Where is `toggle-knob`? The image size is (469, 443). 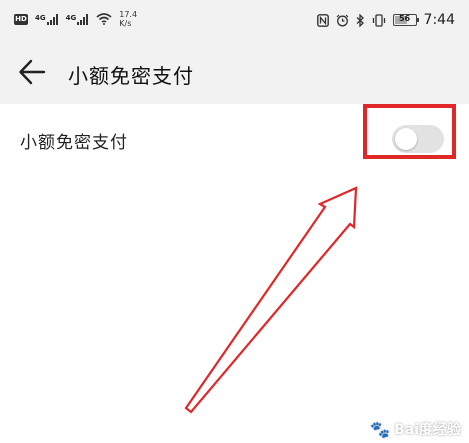 toggle-knob is located at coordinates (406, 139).